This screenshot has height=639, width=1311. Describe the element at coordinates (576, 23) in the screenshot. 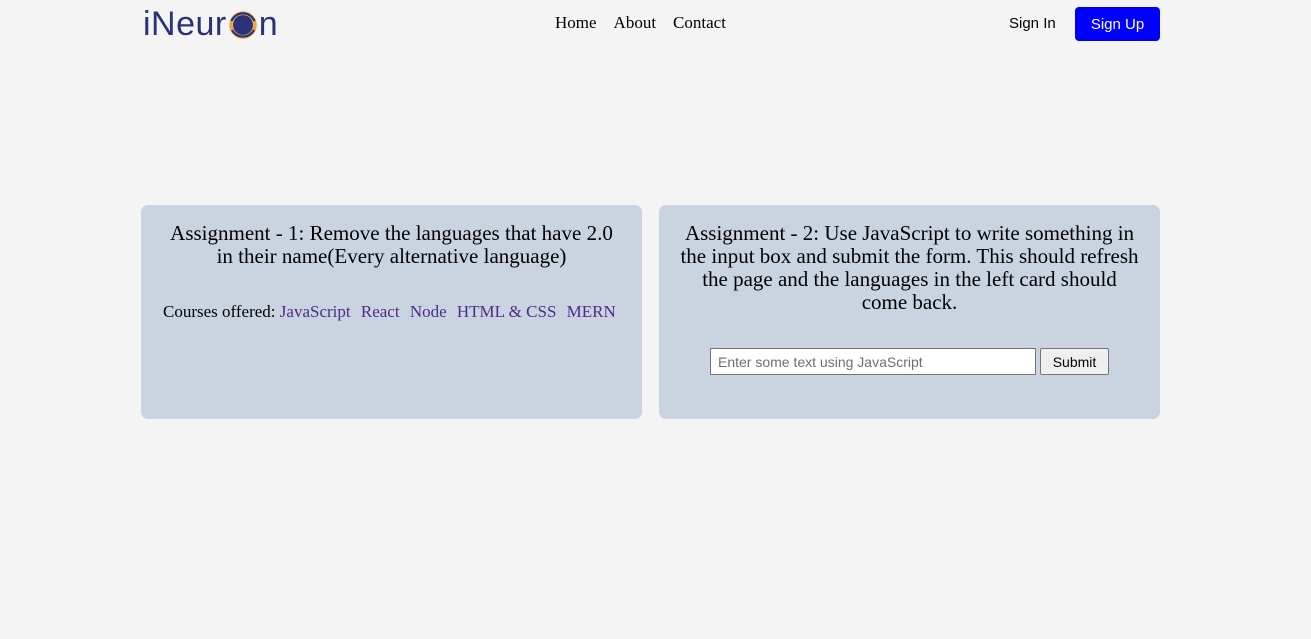

I see `nav-link-home: Home` at that location.